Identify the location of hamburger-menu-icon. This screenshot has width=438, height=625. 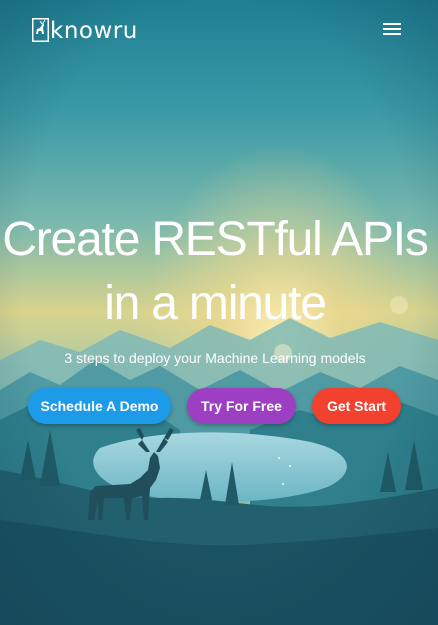
(392, 29).